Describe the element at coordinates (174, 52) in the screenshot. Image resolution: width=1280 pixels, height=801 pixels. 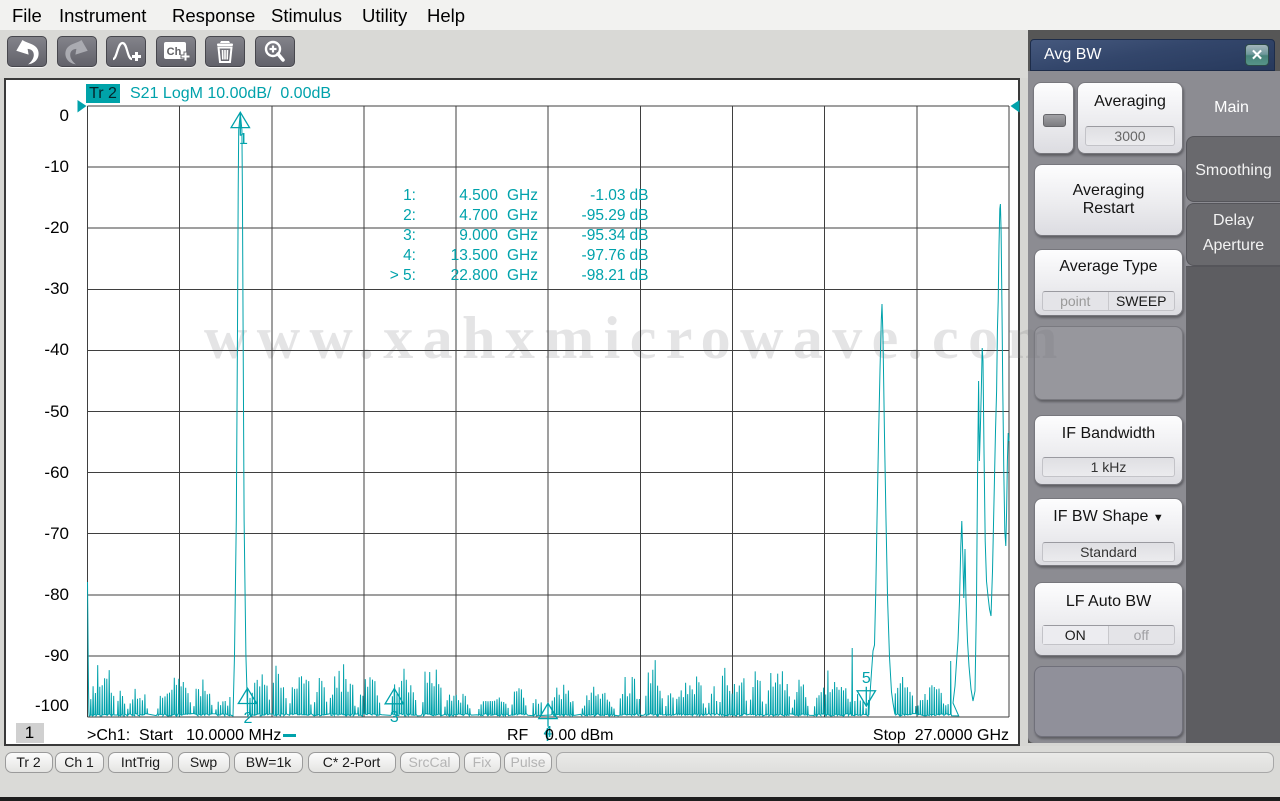
I see `svg-text: Ch` at that location.